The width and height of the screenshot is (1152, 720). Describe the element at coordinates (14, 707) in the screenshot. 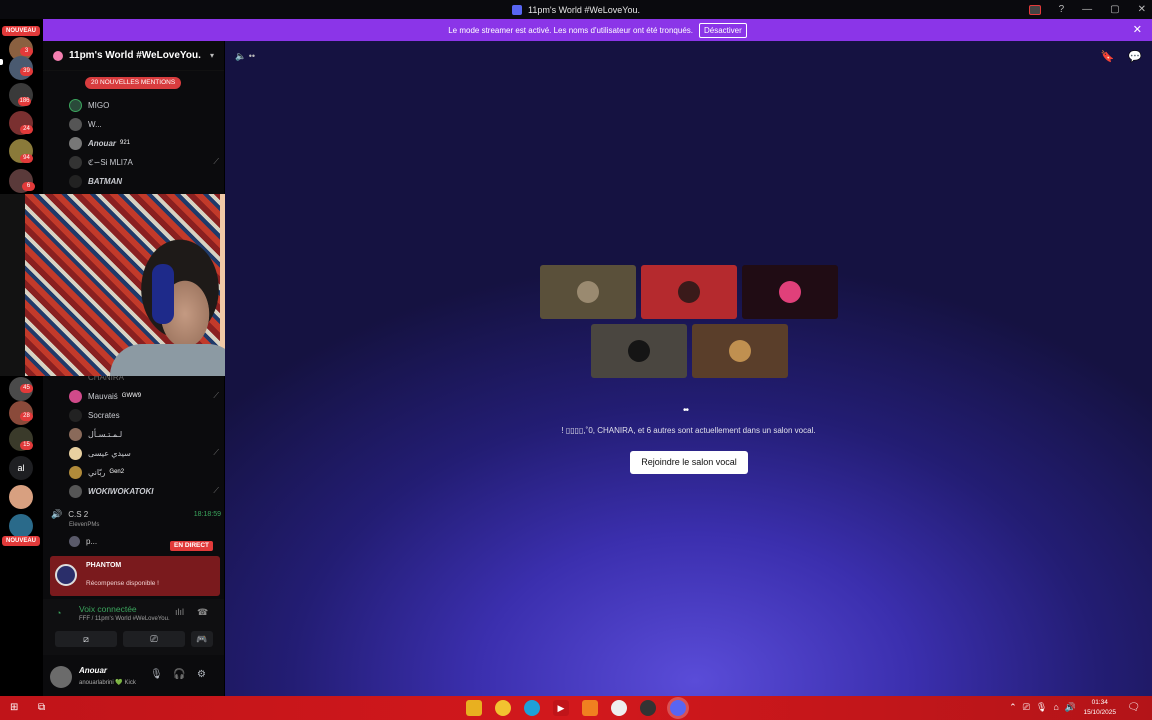

I see `start-icon: ⊞` at that location.